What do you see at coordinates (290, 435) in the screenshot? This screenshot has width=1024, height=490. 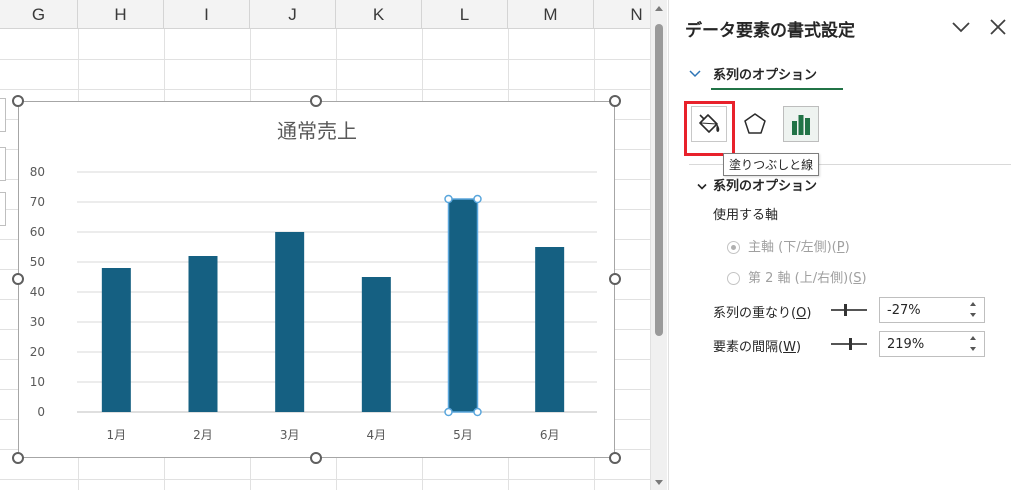 I see `x-tick-label: 3月` at bounding box center [290, 435].